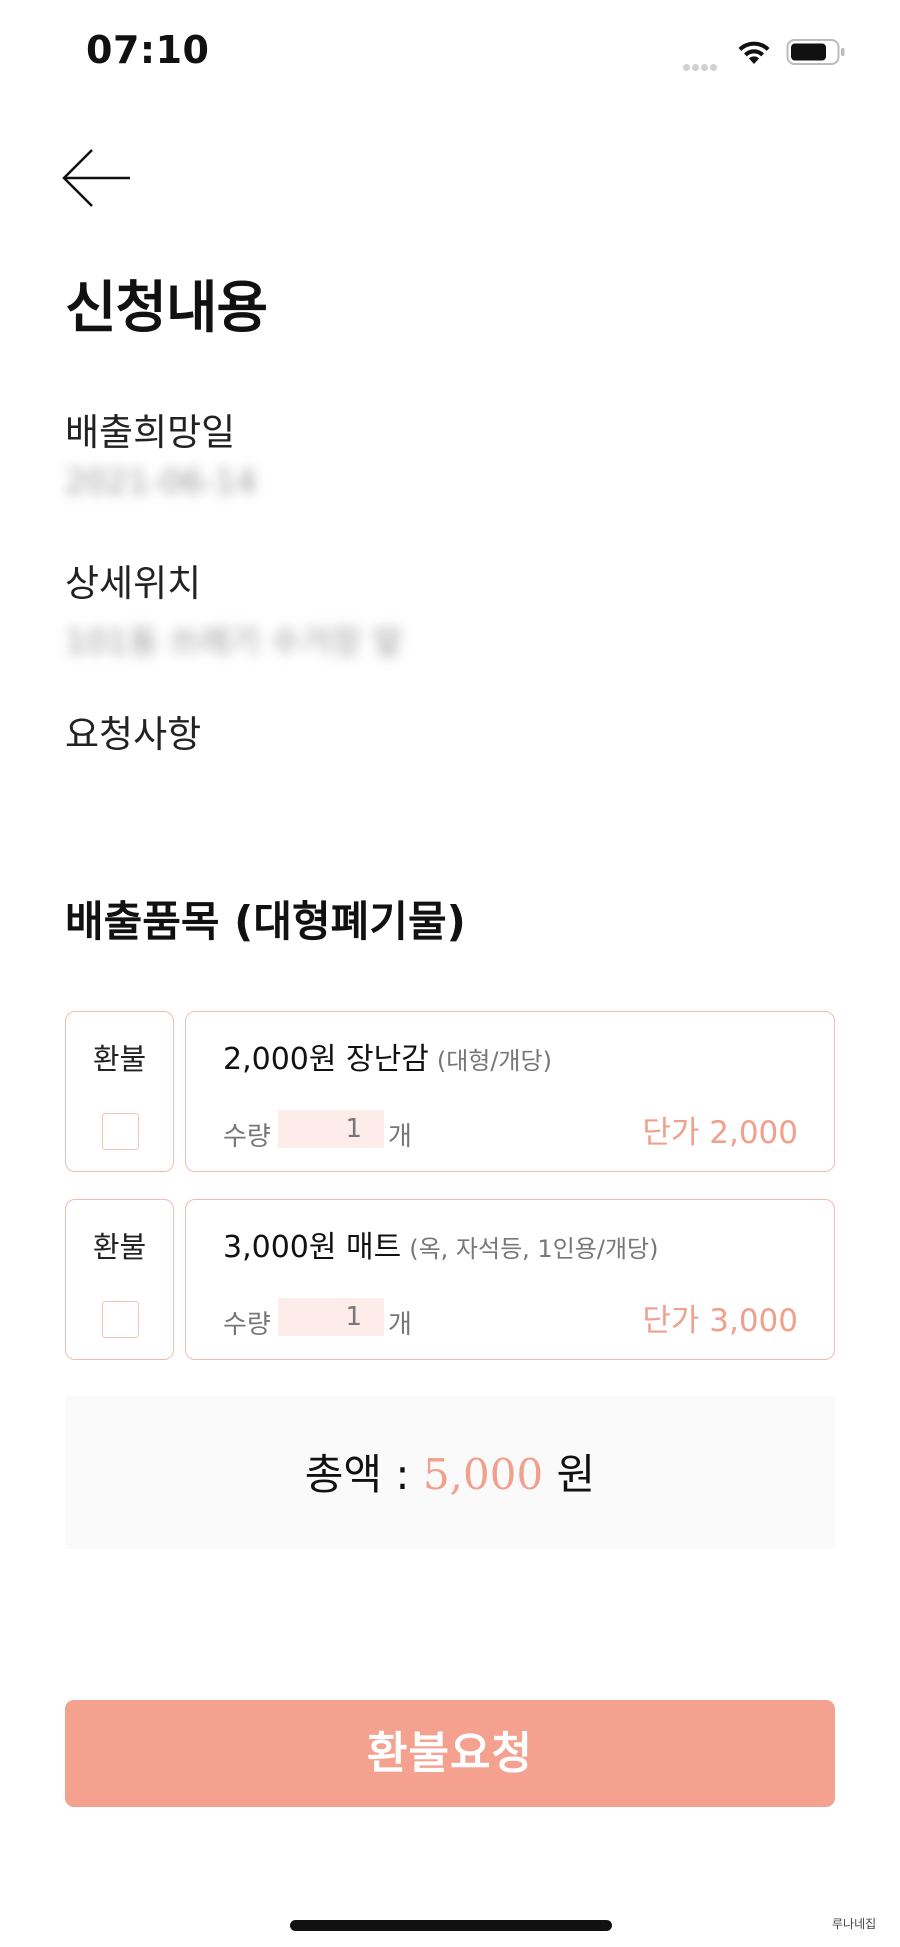 The height and width of the screenshot is (1947, 900). Describe the element at coordinates (483, 1474) in the screenshot. I see `total-amount: 5,000` at that location.